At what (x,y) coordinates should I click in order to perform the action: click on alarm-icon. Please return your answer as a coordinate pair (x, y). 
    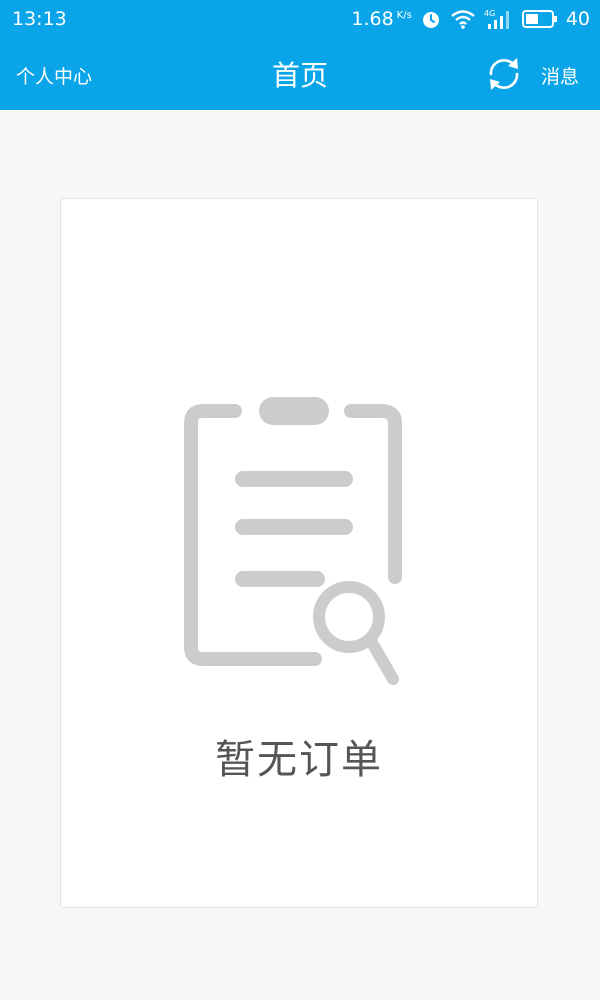
    Looking at the image, I should click on (430, 20).